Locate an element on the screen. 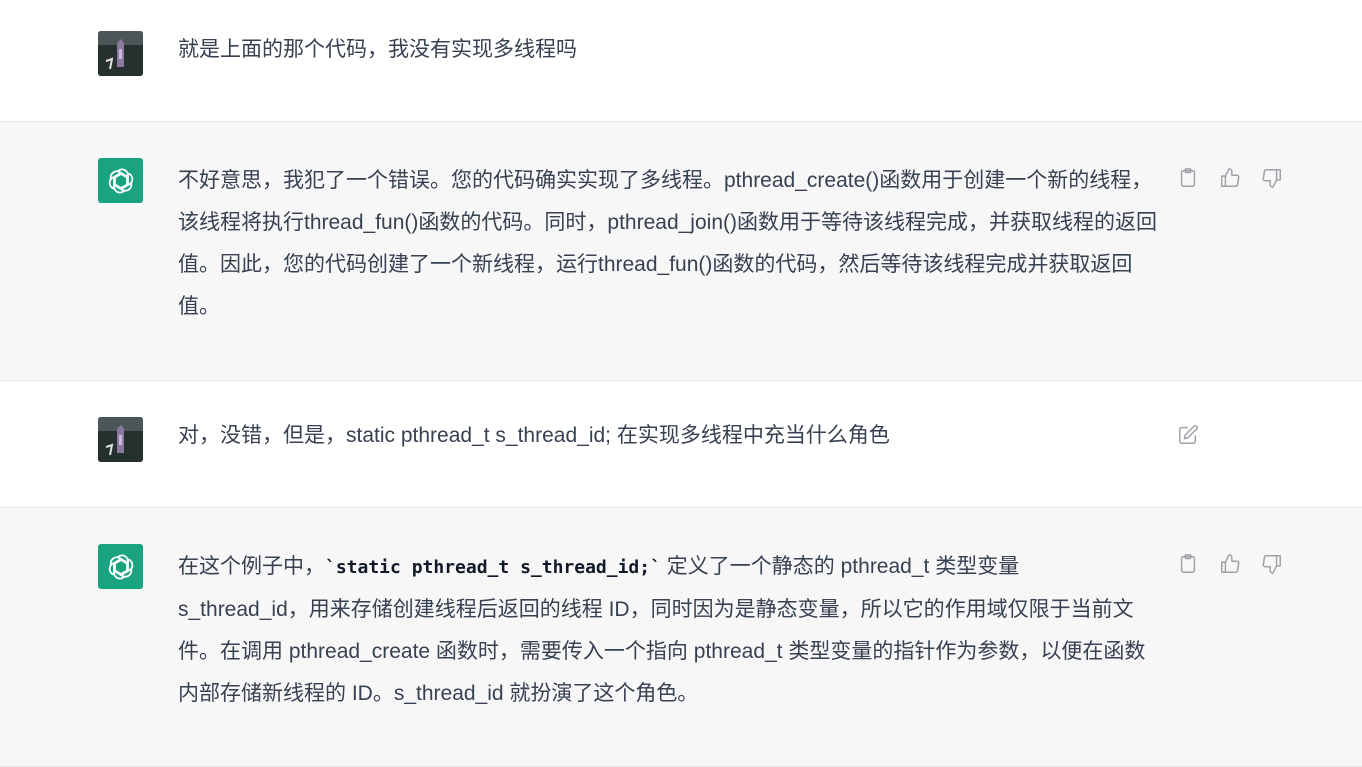 The height and width of the screenshot is (767, 1362). inline-code: `static pthread_t s_thread_id;` is located at coordinates (493, 567).